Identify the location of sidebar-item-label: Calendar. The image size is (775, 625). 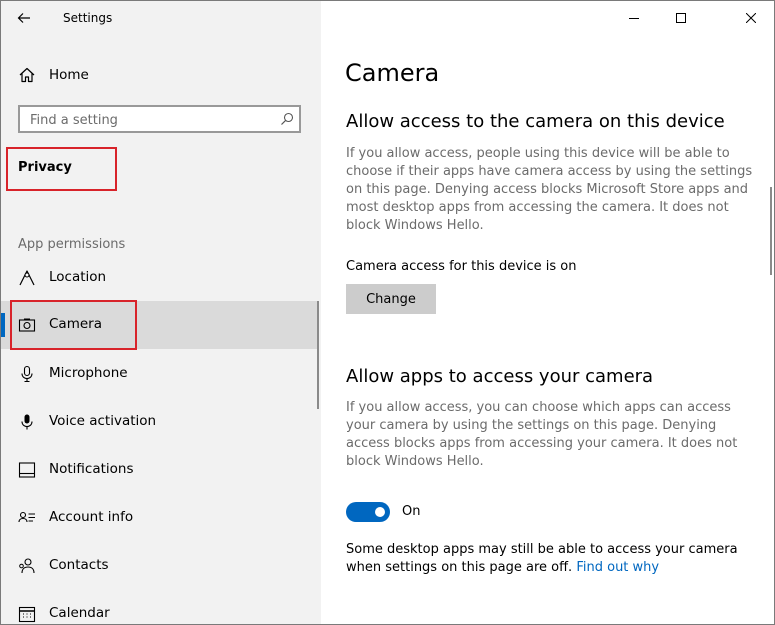
(79, 613).